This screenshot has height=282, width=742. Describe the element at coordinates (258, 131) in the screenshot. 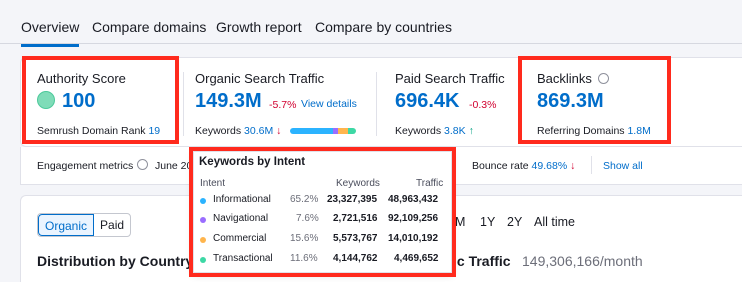

I see `organic-keywords-value: 30.6M` at that location.